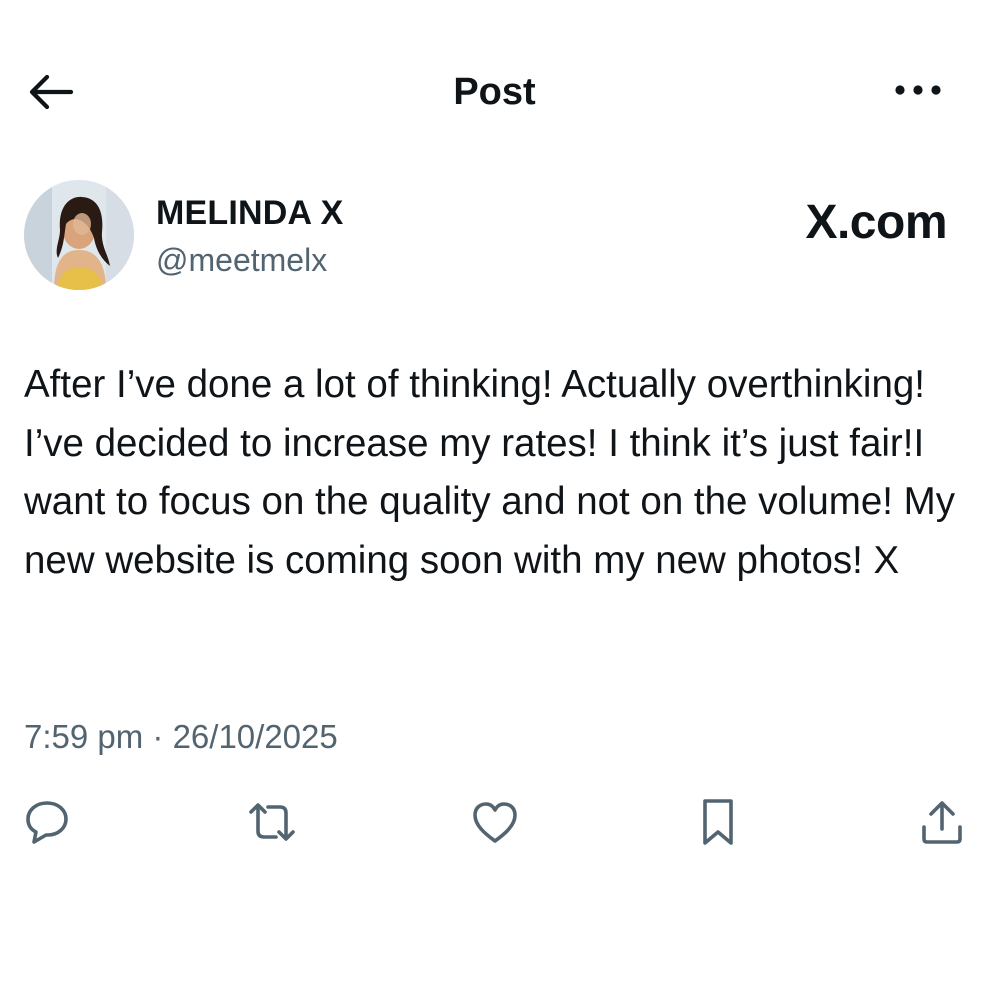 This screenshot has width=989, height=1000. I want to click on repost-icon, so click(272, 822).